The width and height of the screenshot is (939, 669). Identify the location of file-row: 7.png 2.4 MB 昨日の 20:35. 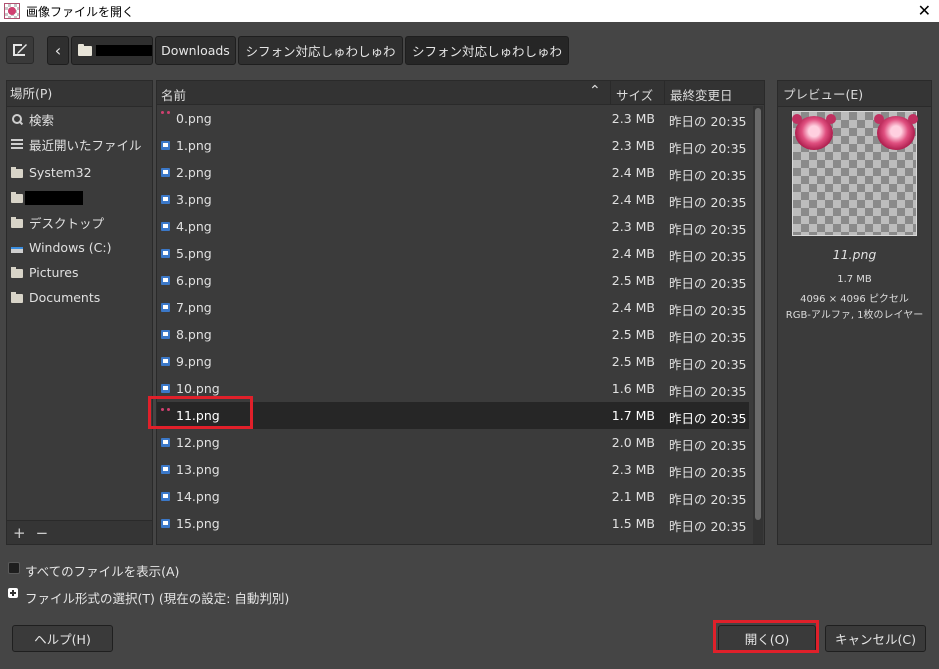
(453, 307).